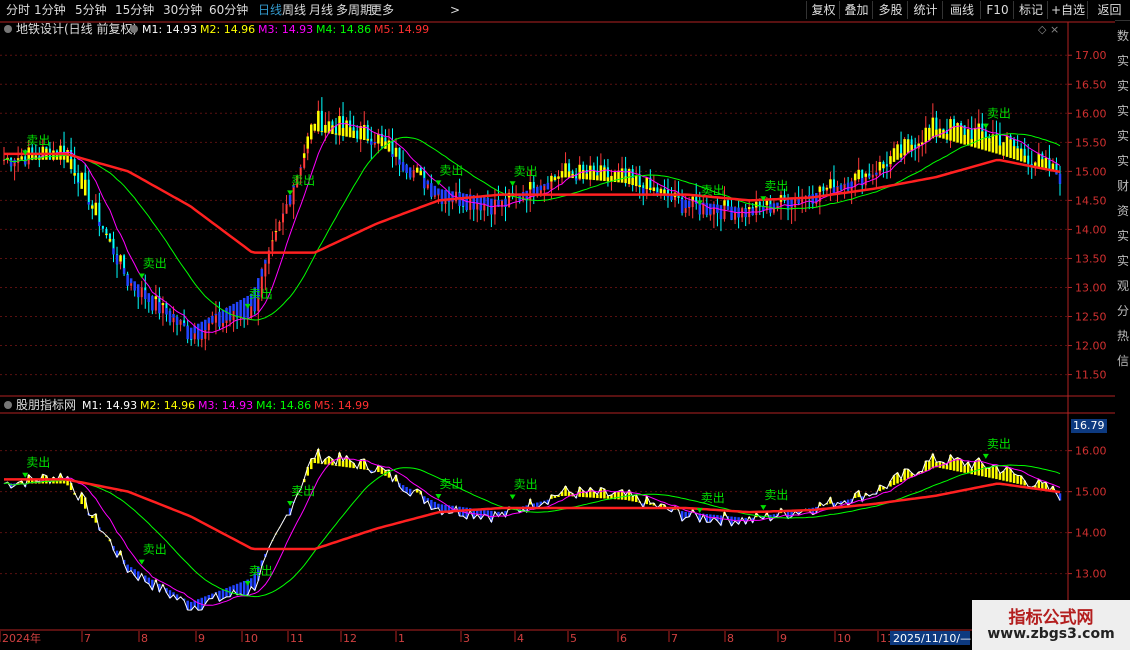 The image size is (1130, 650). I want to click on toolbar-button-1: 叠加, so click(856, 10).